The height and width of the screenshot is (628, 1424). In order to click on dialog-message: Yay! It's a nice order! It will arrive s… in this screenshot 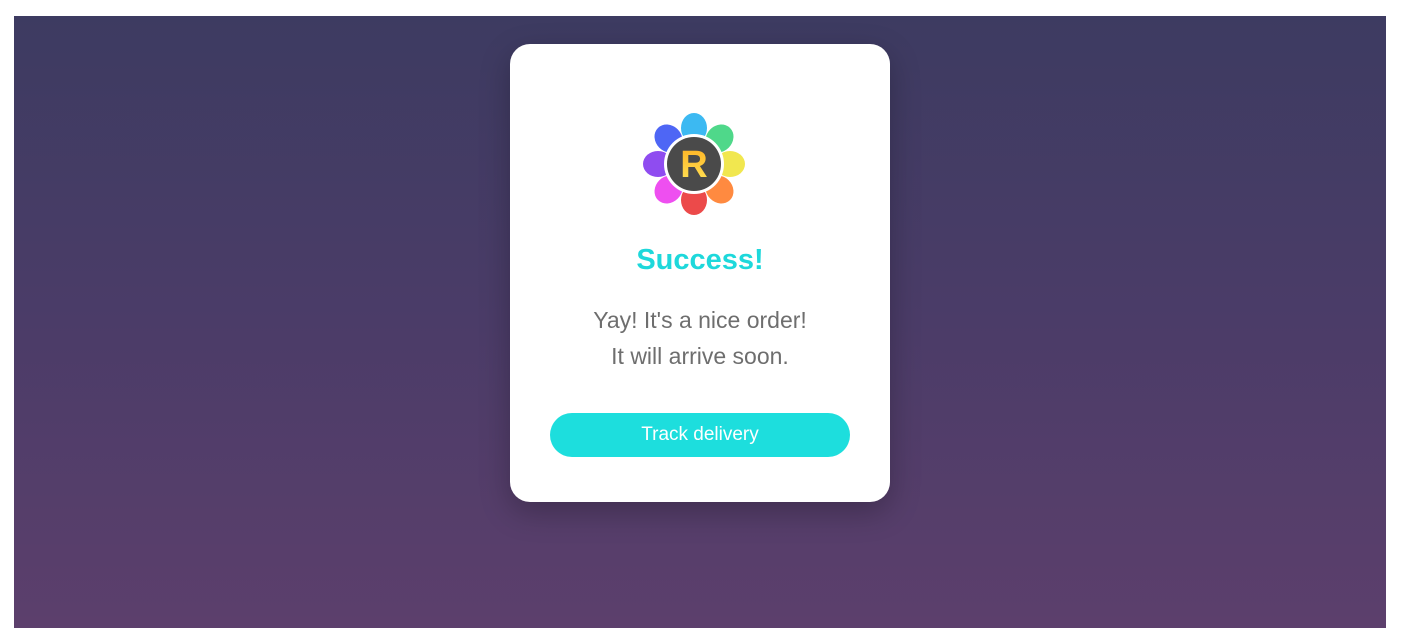, I will do `click(700, 338)`.